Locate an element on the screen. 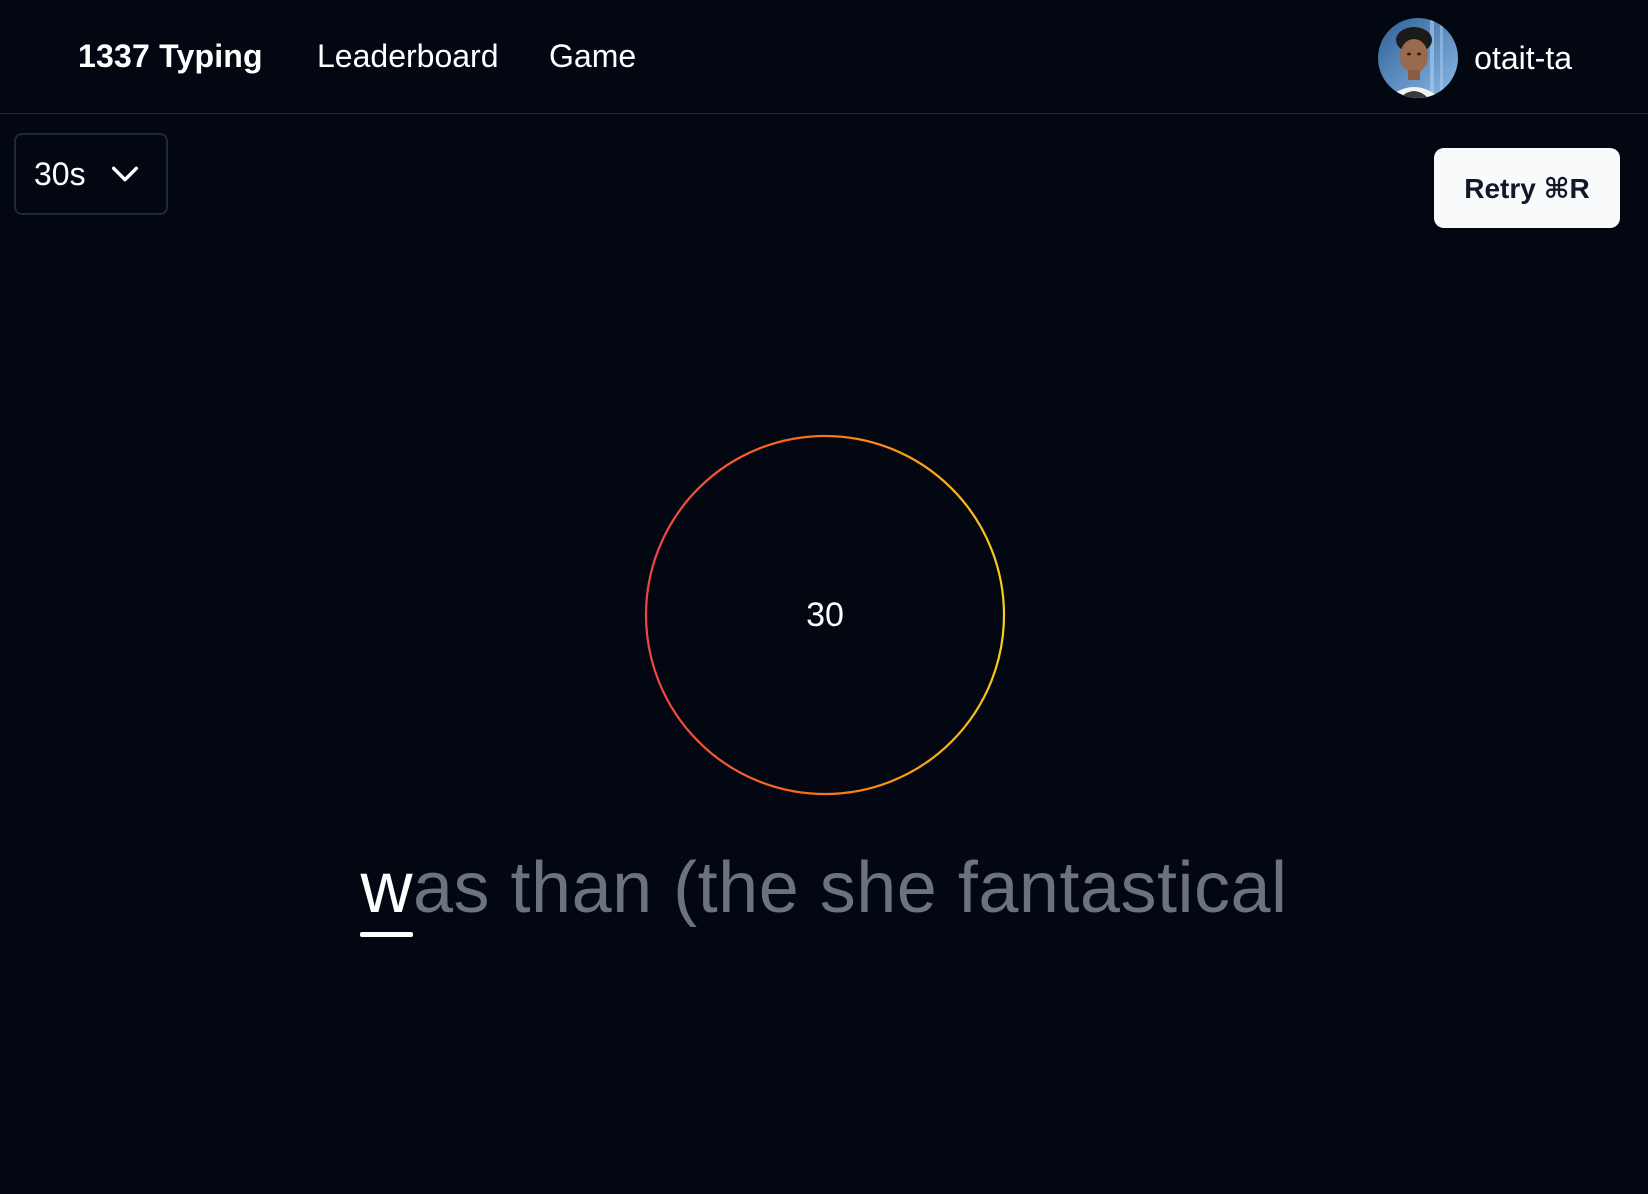  top-navbar: 1337 Typing Leaderboard Game otait-ta is located at coordinates (824, 57).